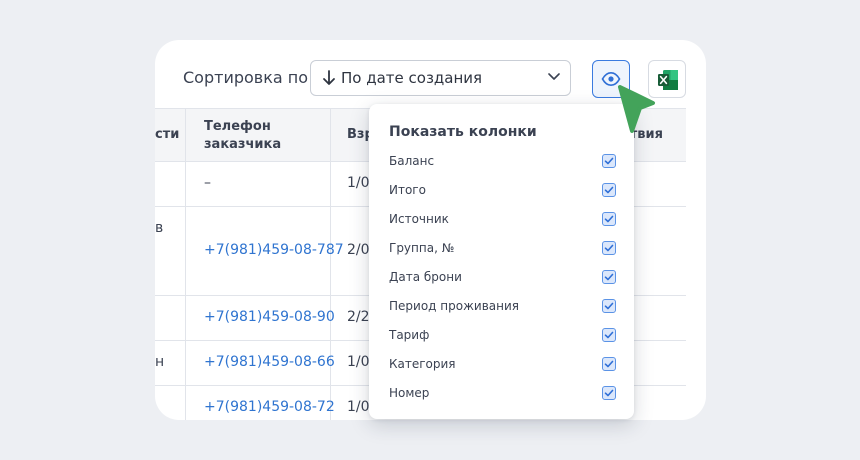  I want to click on table-cell-phone: +7(981)459-08-66, so click(269, 362).